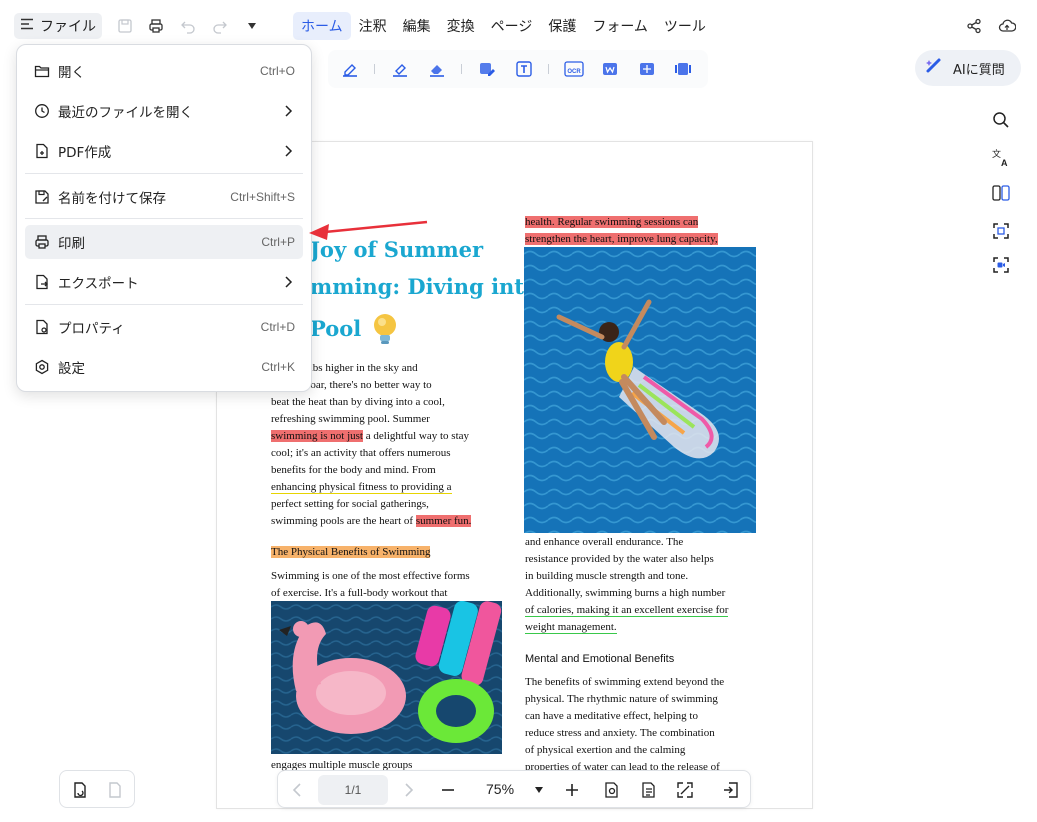 The image size is (1037, 822). Describe the element at coordinates (375, 69) in the screenshot. I see `toolbar-separator` at that location.